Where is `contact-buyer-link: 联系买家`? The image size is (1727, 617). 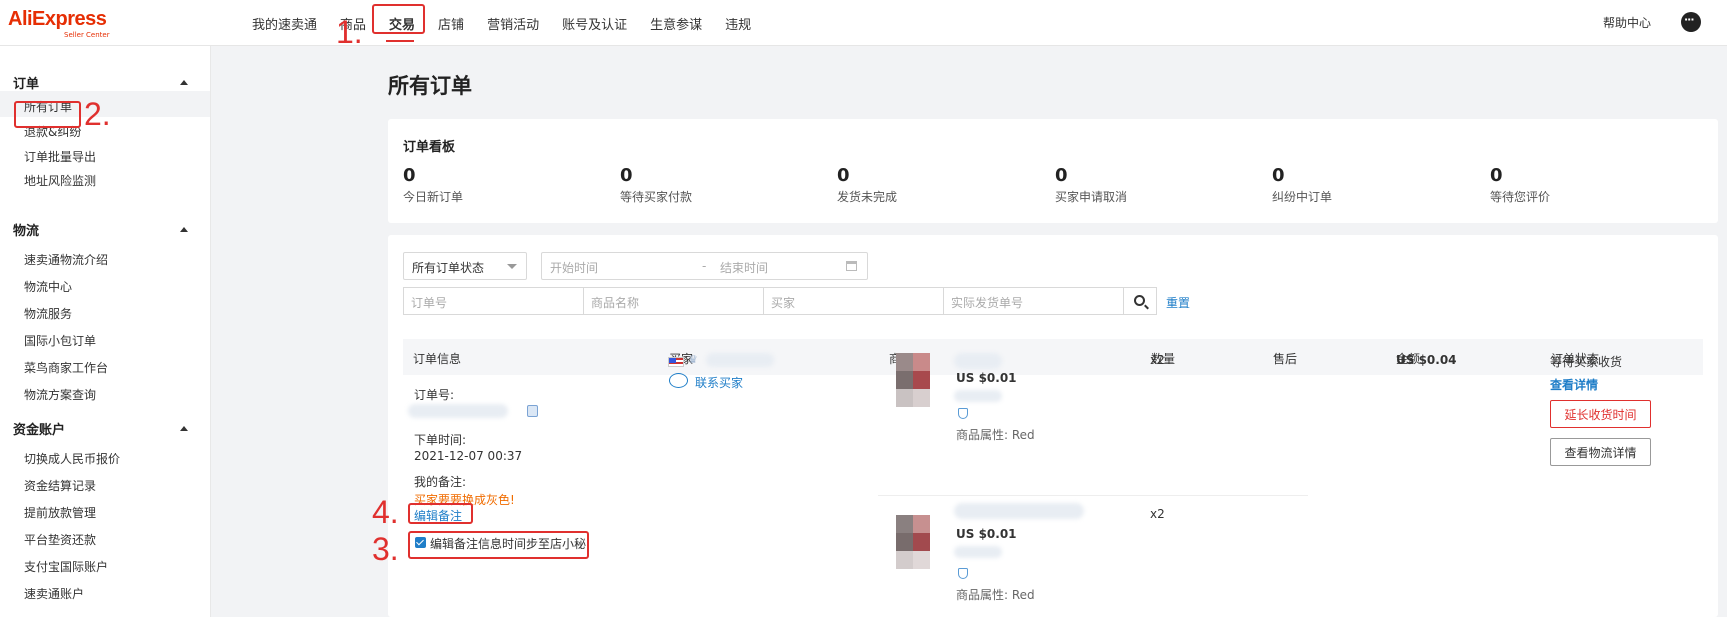 contact-buyer-link: 联系买家 is located at coordinates (719, 382).